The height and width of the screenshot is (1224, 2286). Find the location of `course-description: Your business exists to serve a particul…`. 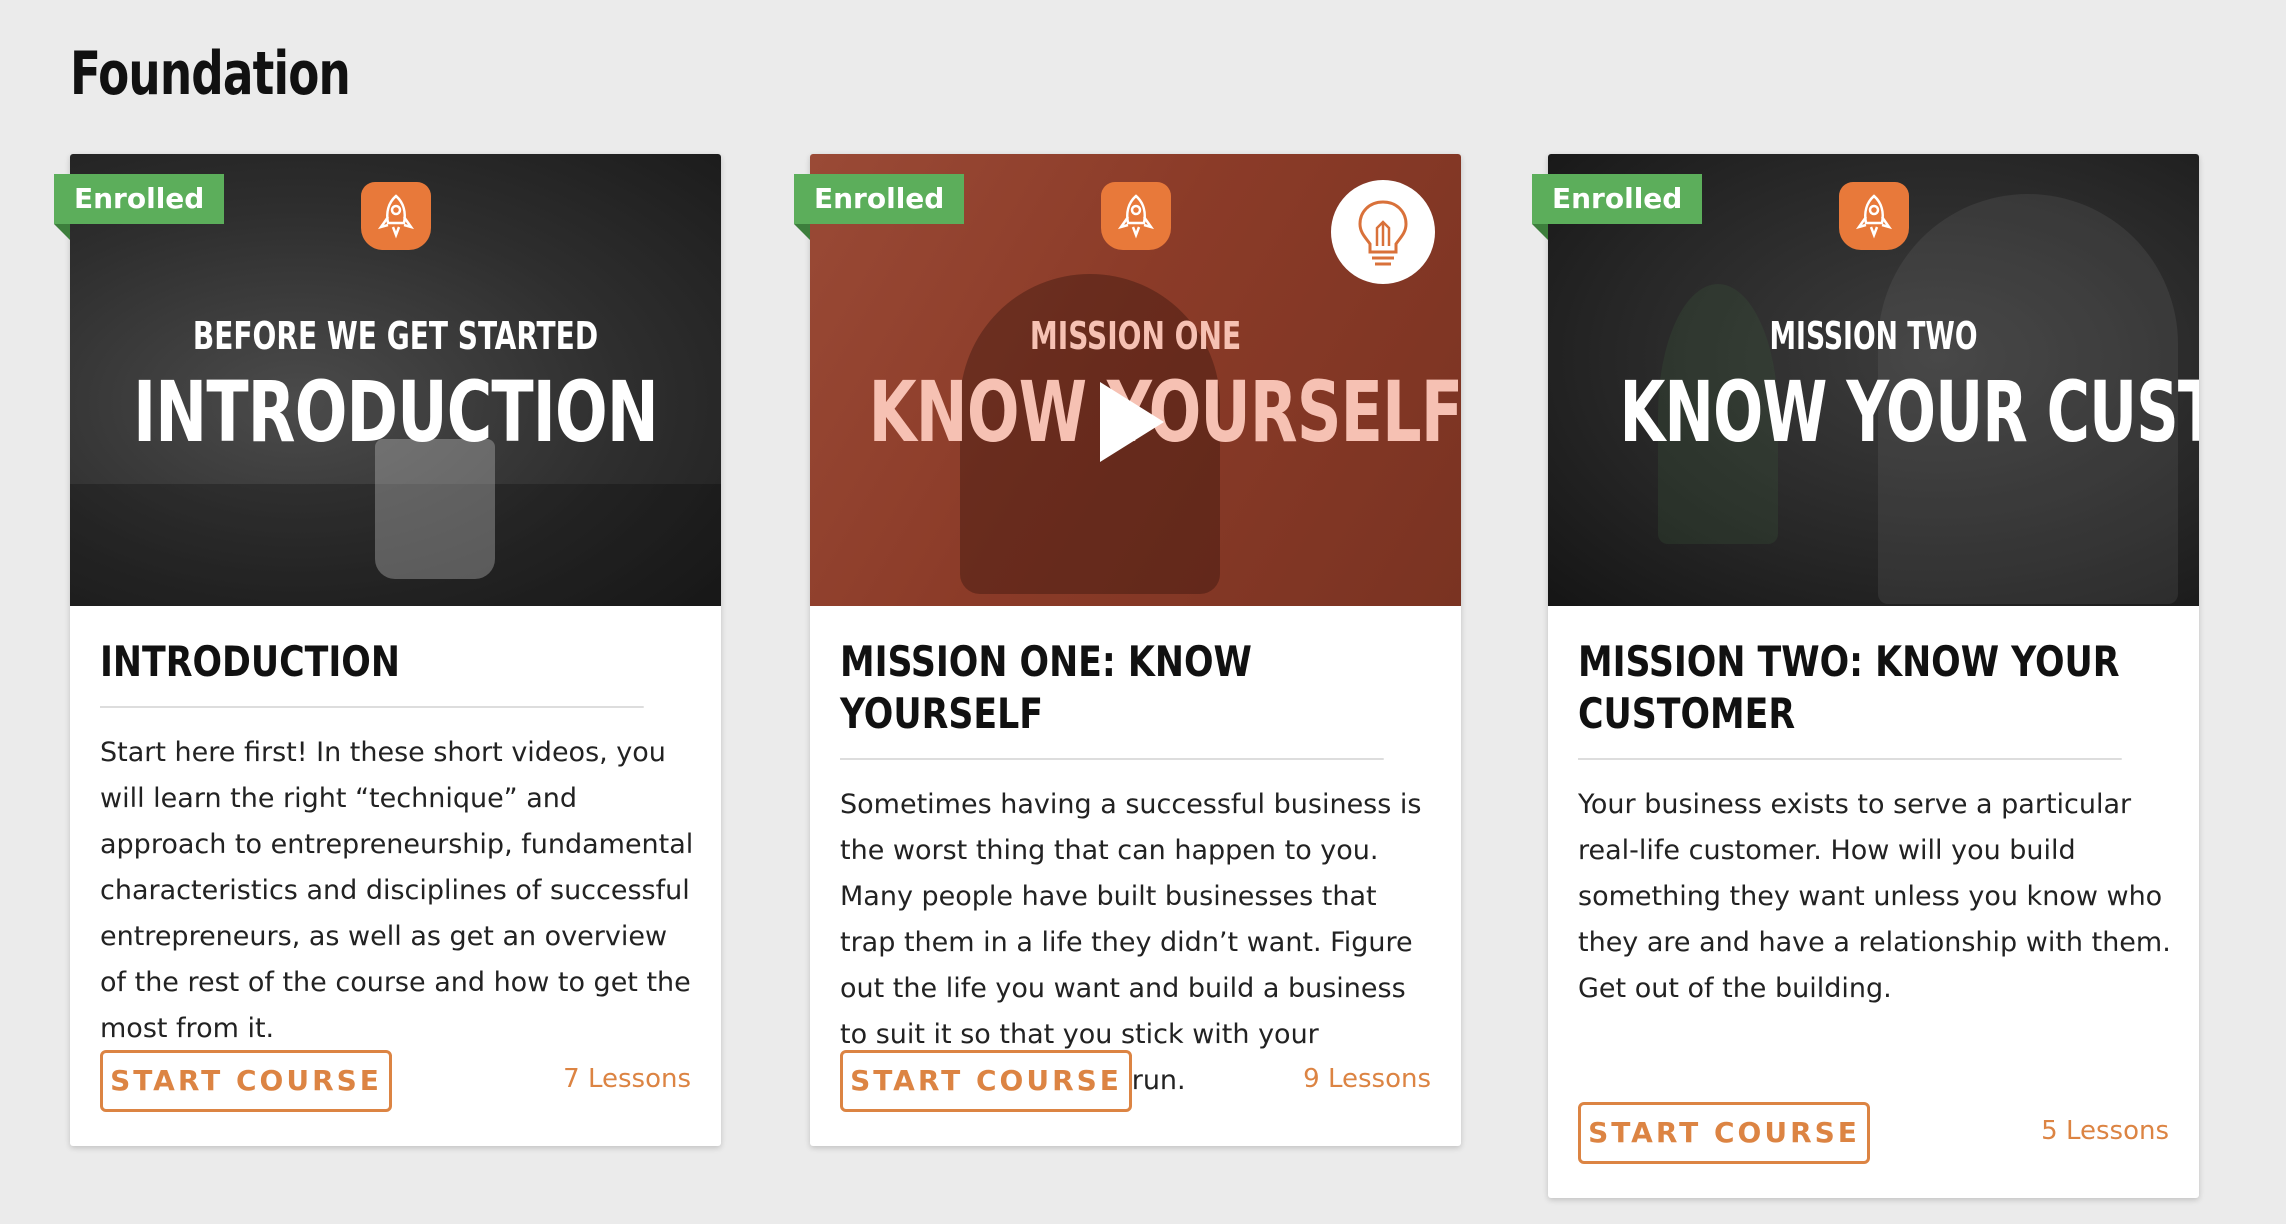

course-description: Your business exists to serve a particul… is located at coordinates (1874, 896).